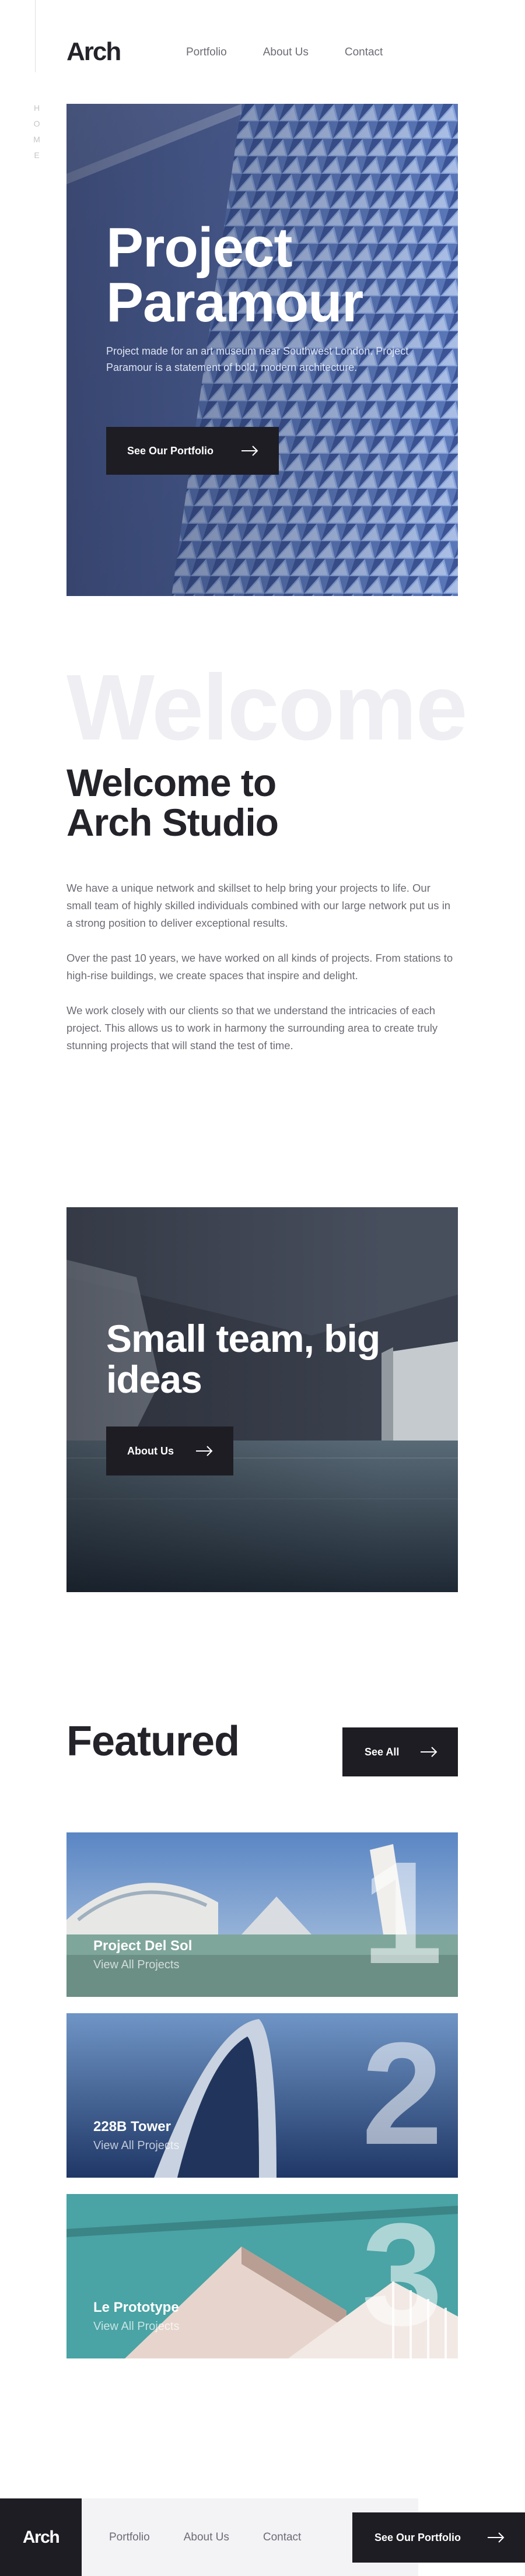 This screenshot has height=2576, width=525. What do you see at coordinates (282, 2537) in the screenshot?
I see `footer-contact-link: Contact` at bounding box center [282, 2537].